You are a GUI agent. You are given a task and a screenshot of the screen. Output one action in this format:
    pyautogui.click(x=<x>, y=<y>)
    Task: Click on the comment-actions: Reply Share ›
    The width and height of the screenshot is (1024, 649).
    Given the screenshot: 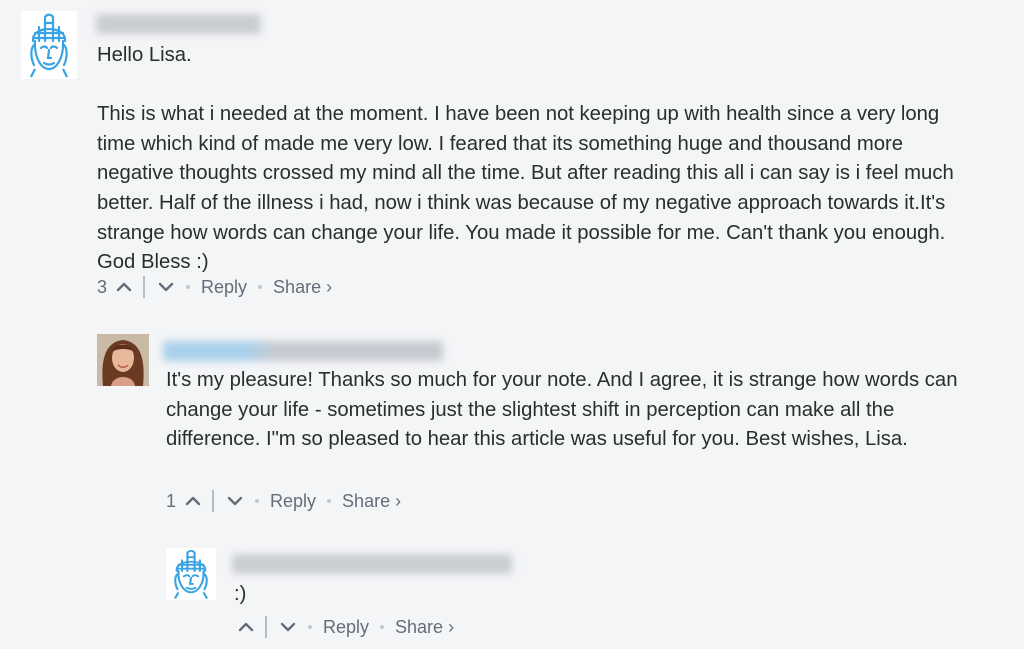 What is the action you would take?
    pyautogui.click(x=345, y=627)
    